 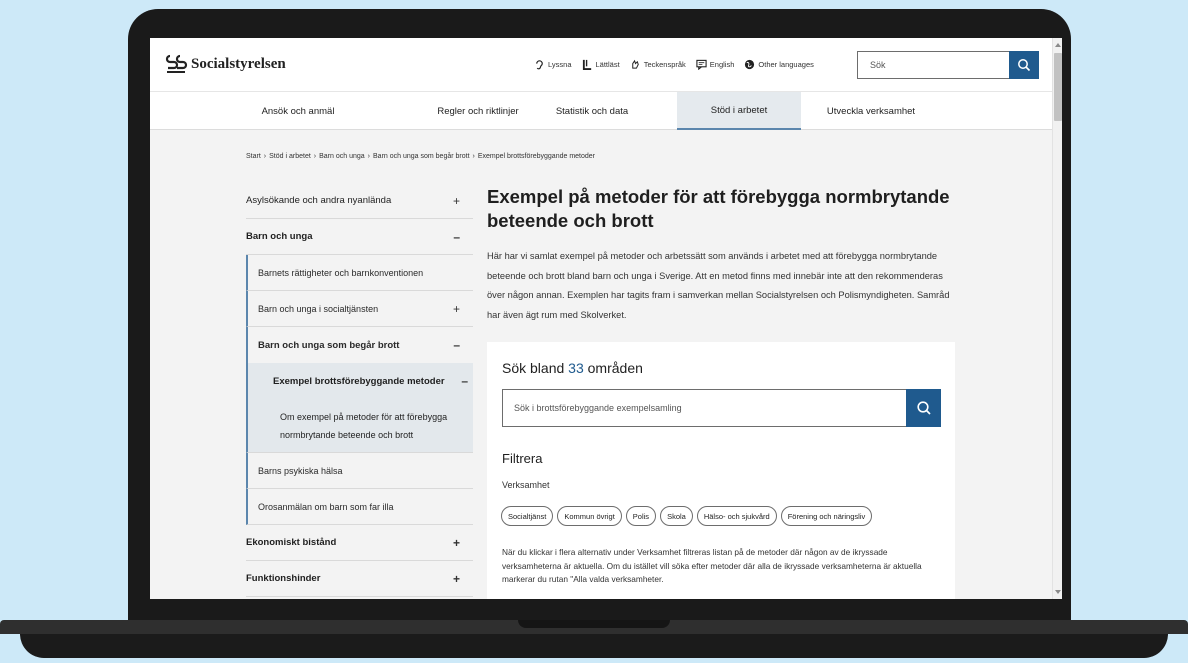 What do you see at coordinates (750, 64) in the screenshot?
I see `globe-icon` at bounding box center [750, 64].